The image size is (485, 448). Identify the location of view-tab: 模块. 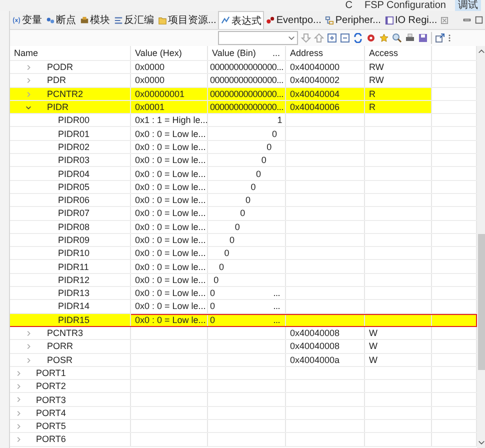
(95, 20).